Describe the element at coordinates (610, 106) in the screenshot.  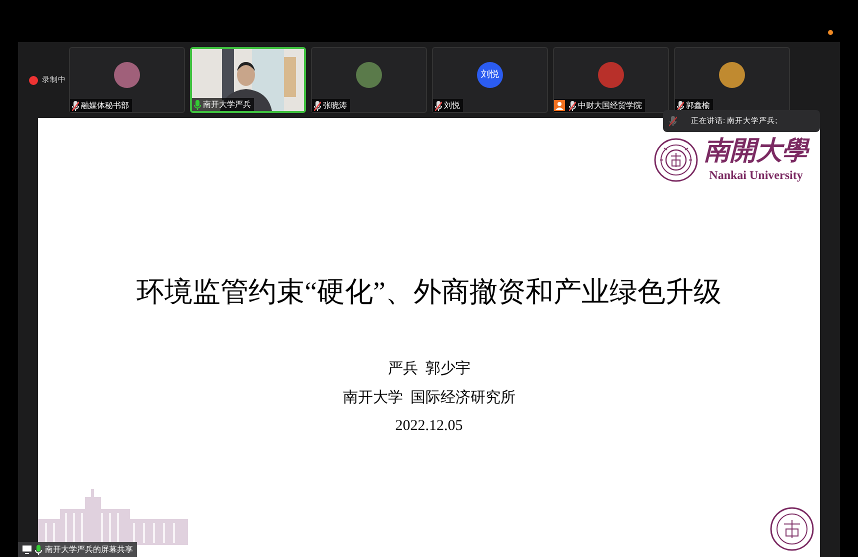
I see `participant-name: 中财大国经贸学院` at that location.